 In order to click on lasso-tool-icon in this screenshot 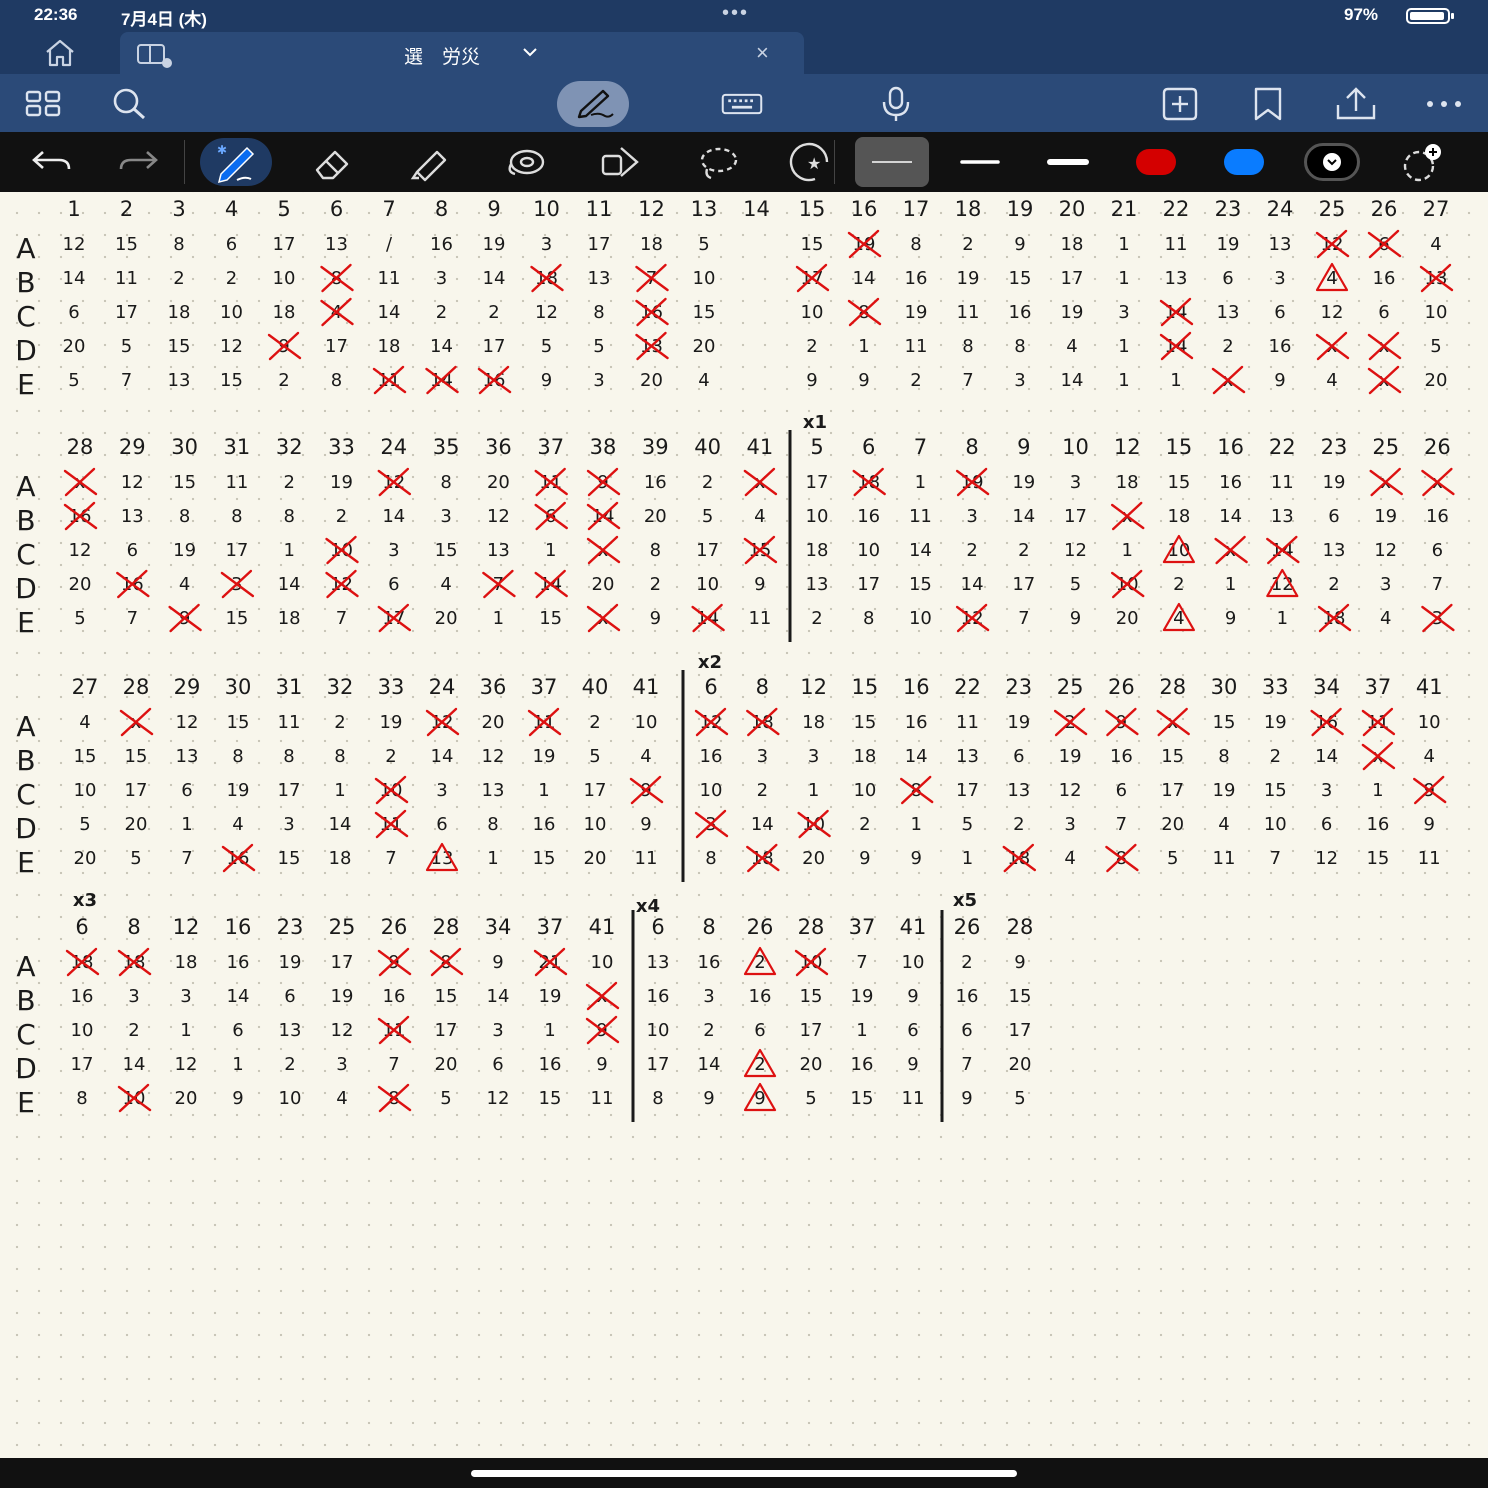, I will do `click(717, 162)`.